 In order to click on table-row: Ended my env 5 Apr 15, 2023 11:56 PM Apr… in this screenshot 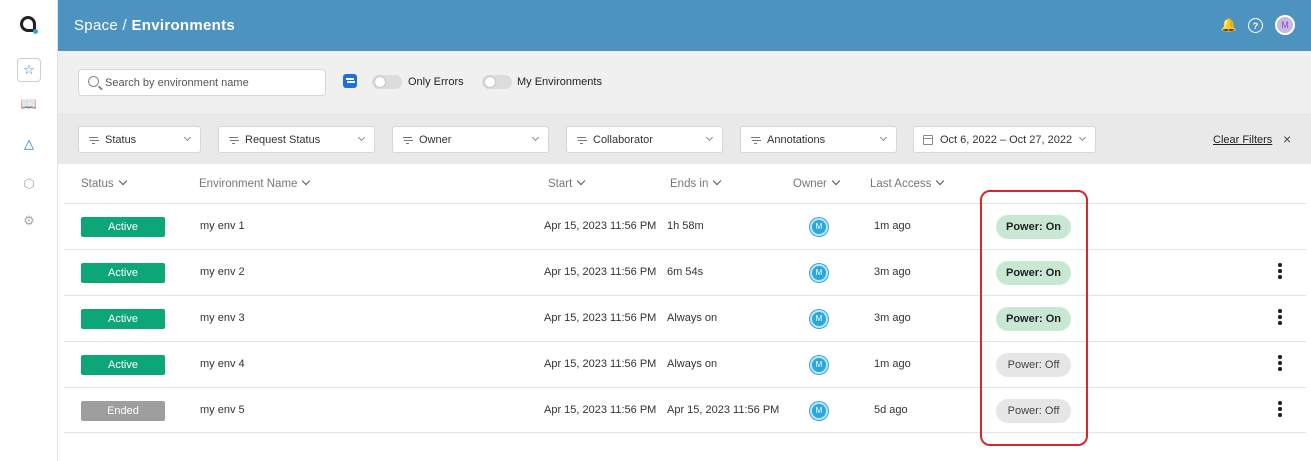, I will do `click(685, 410)`.